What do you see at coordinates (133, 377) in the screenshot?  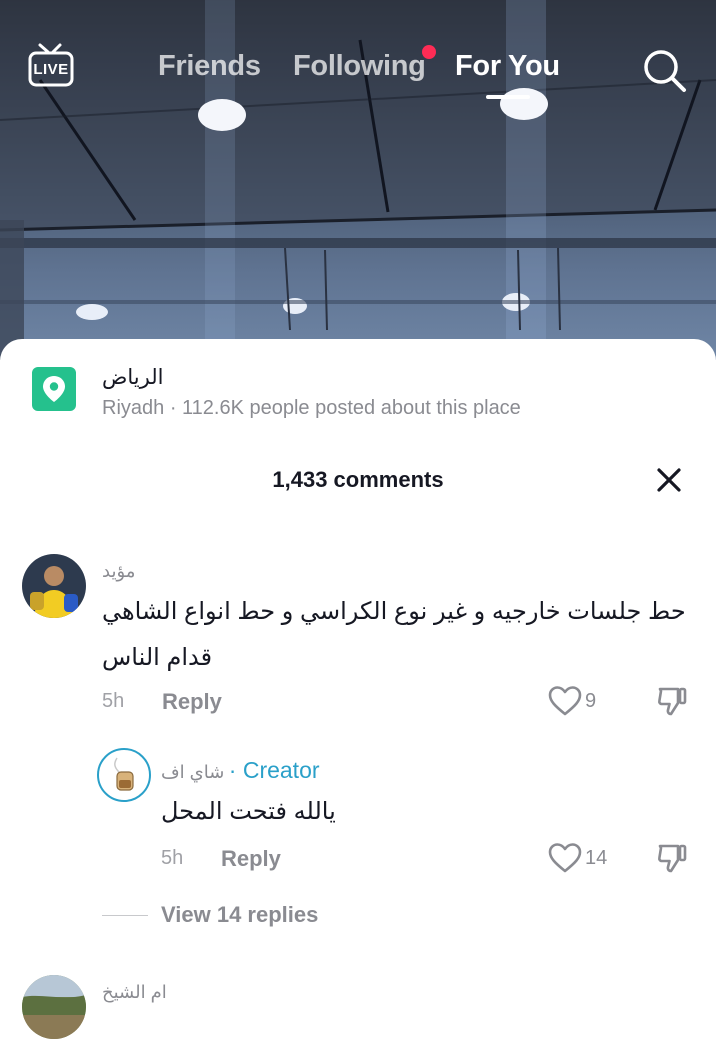 I see `place-name: الرياض` at bounding box center [133, 377].